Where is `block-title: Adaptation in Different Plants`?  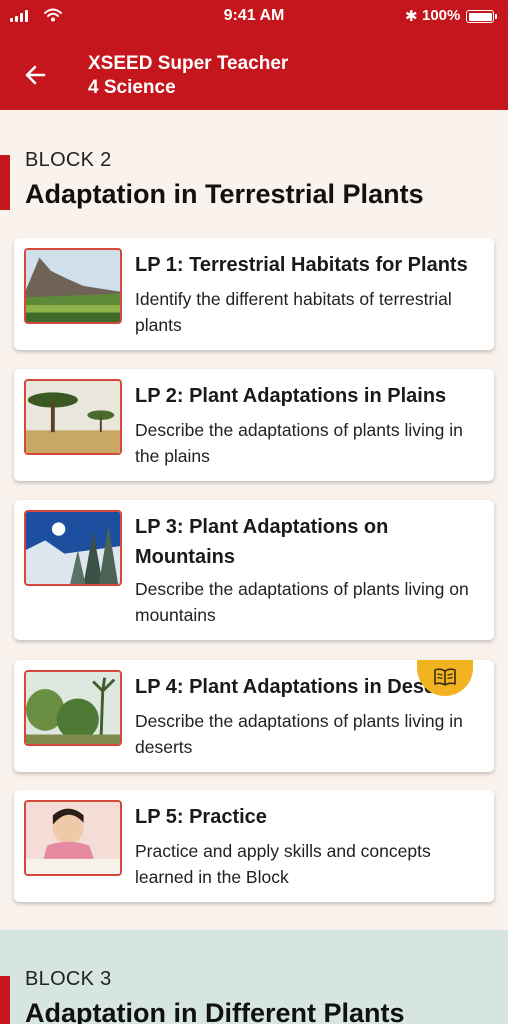
block-title: Adaptation in Different Plants is located at coordinates (215, 1011).